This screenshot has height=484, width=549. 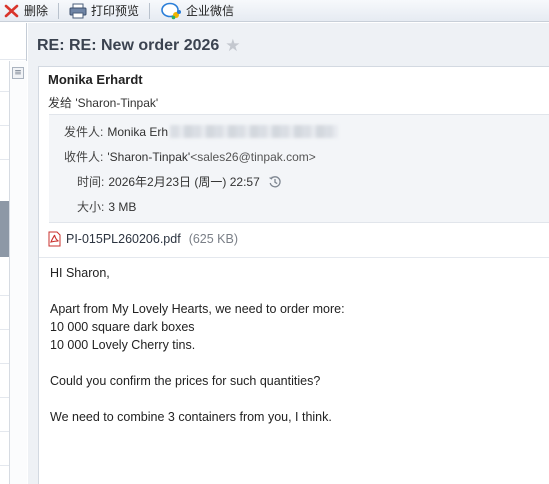 I want to click on print-preview-button: 打印预览, so click(x=104, y=11).